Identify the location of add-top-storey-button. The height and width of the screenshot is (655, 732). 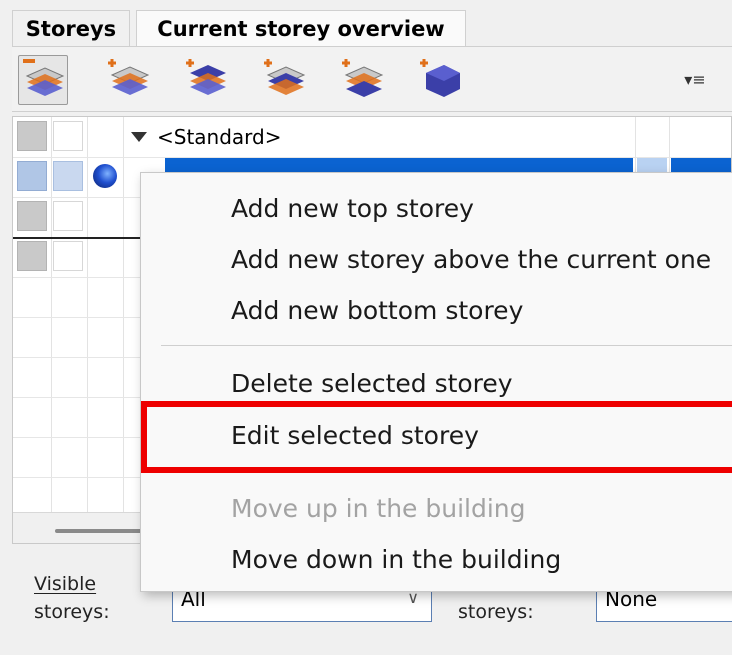
(129, 80).